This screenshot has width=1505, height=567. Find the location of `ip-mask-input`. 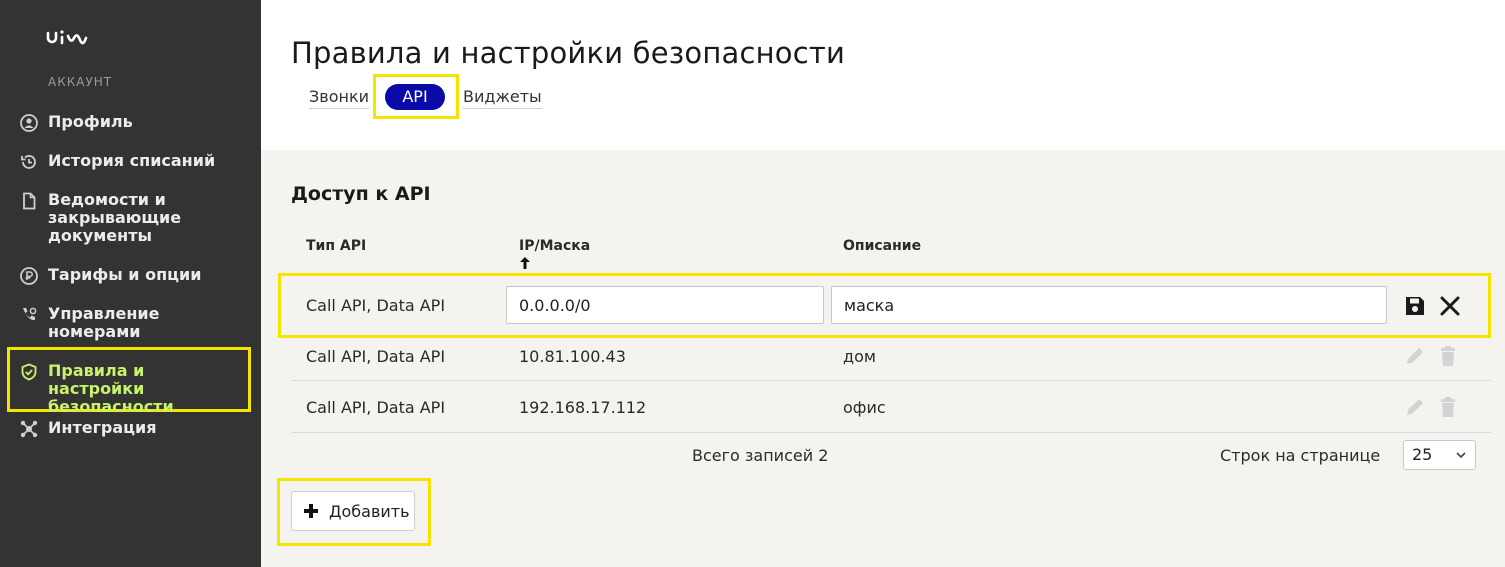

ip-mask-input is located at coordinates (665, 305).